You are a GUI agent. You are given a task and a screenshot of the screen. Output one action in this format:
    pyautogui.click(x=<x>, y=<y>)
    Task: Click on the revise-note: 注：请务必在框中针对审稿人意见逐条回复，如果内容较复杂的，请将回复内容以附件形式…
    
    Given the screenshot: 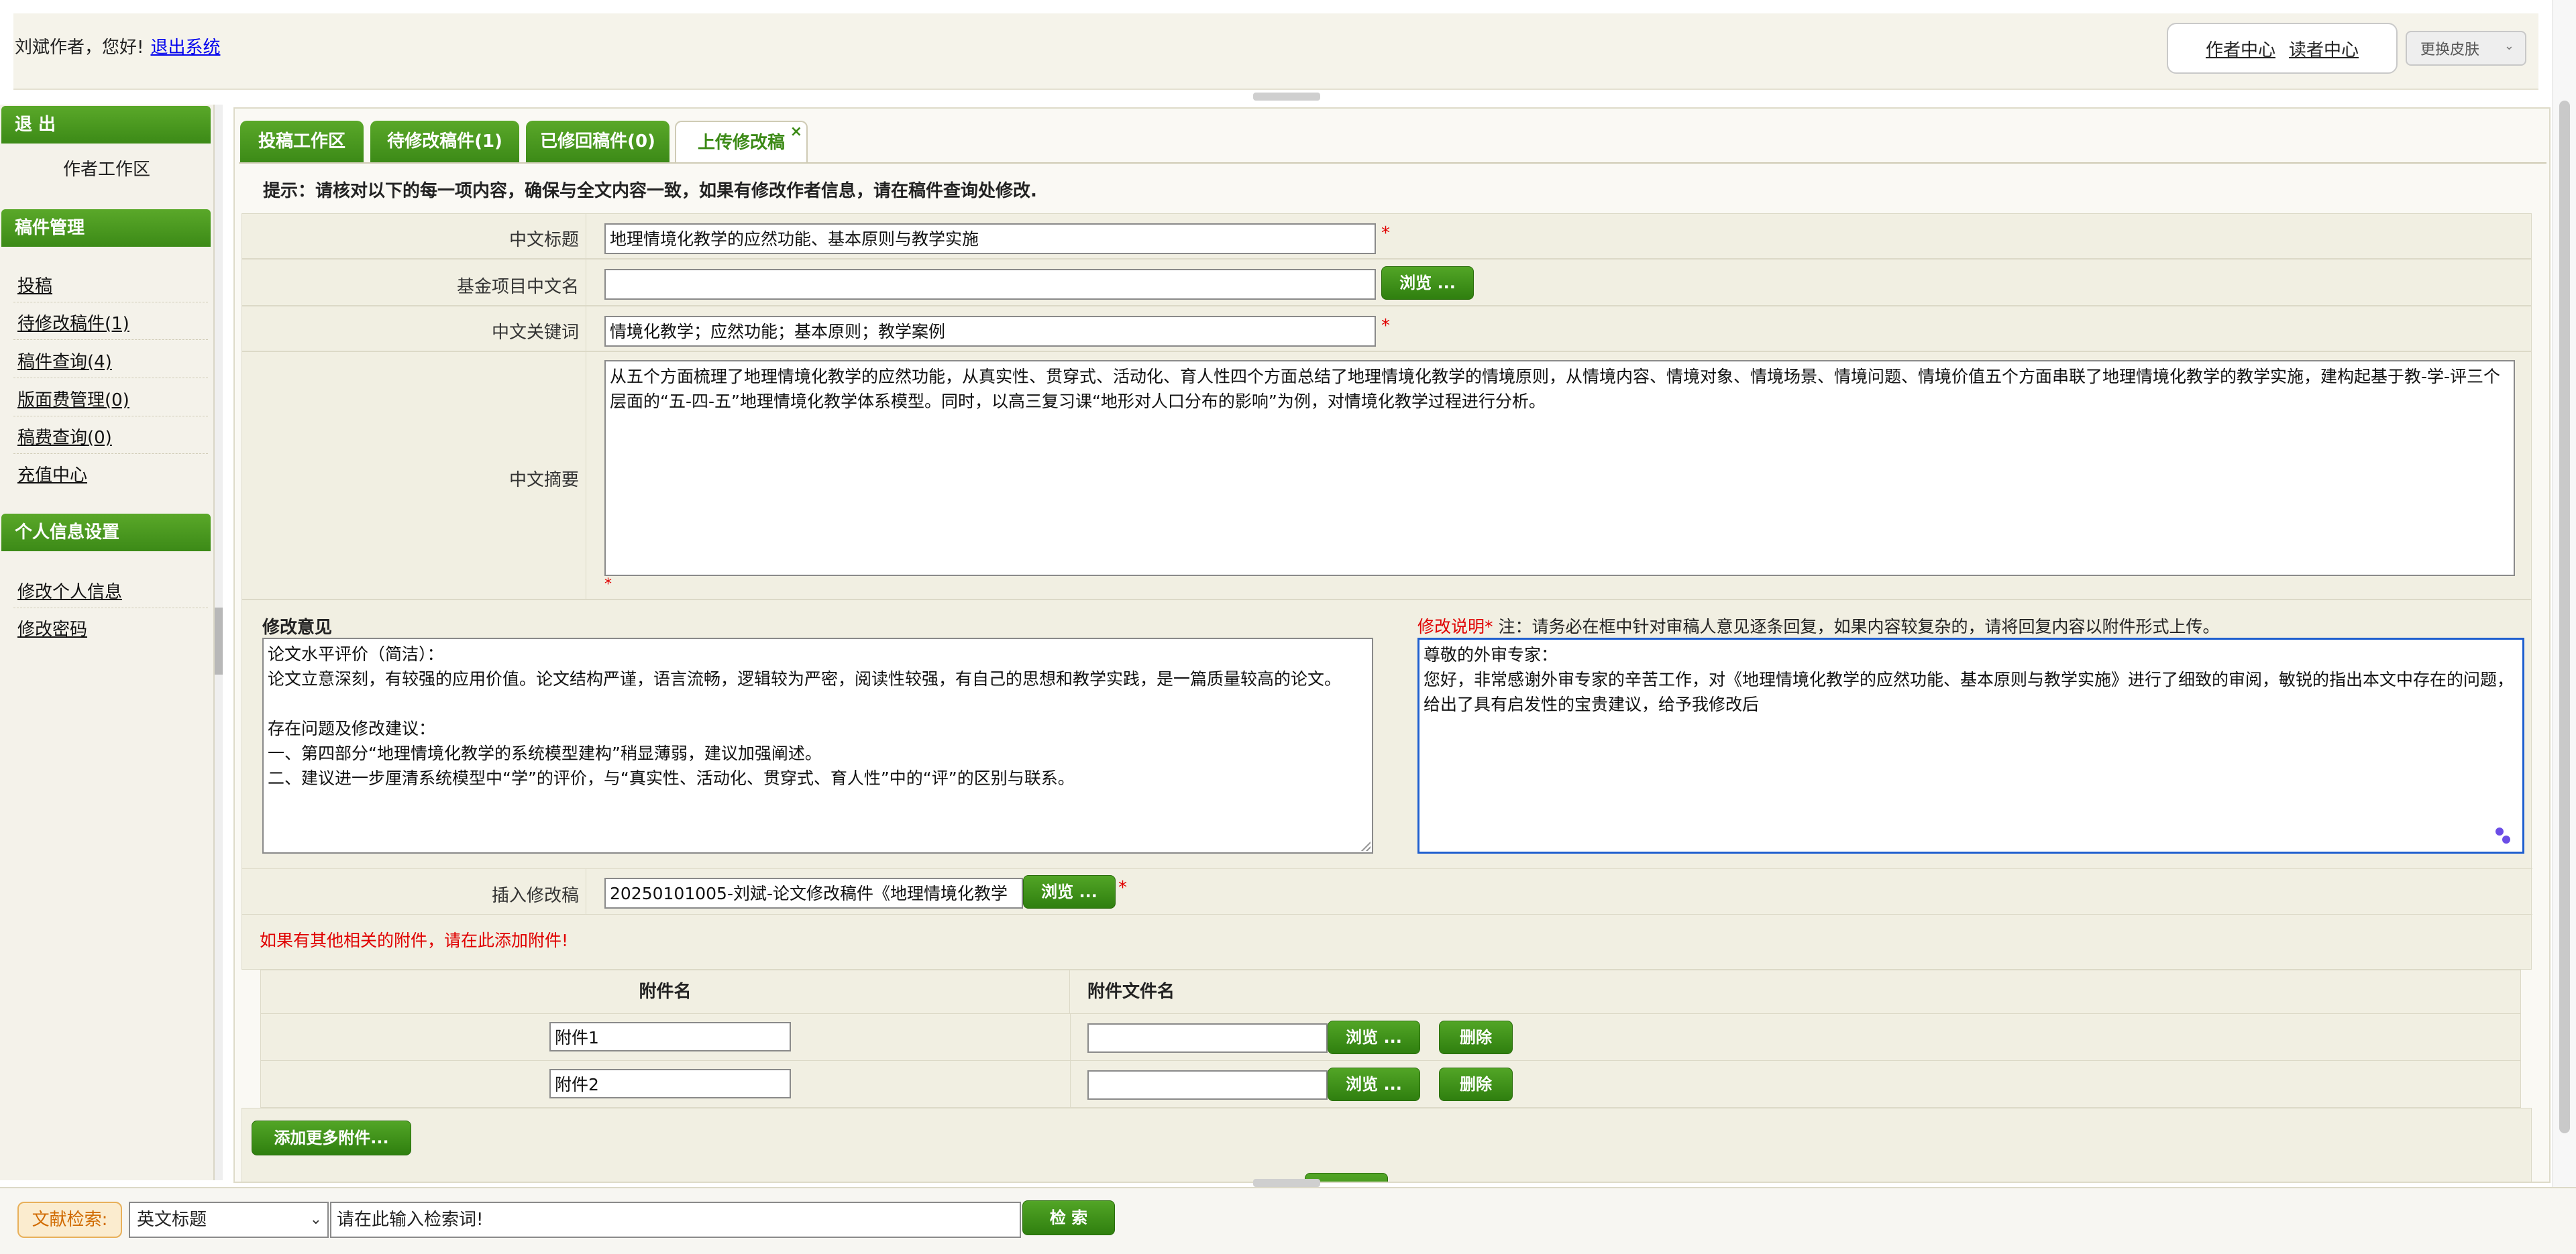 What is the action you would take?
    pyautogui.click(x=1859, y=626)
    